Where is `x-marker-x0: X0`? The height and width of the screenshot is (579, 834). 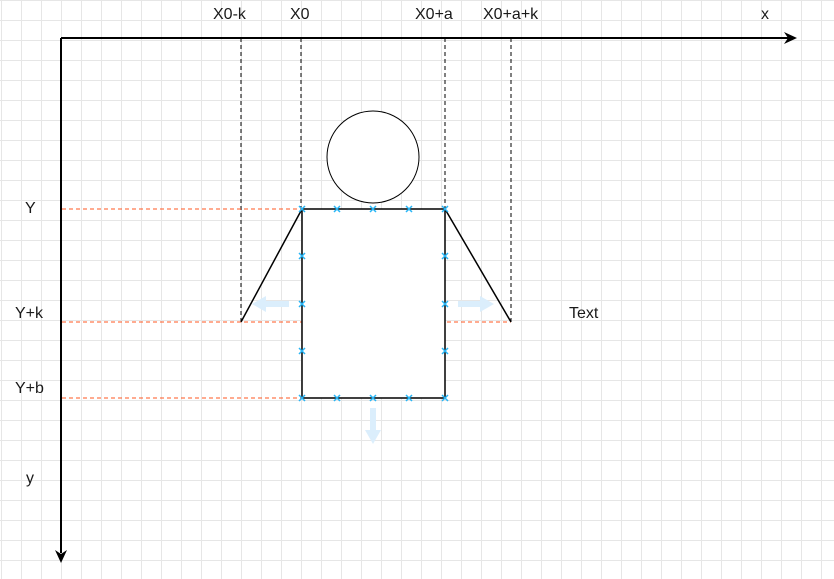
x-marker-x0: X0 is located at coordinates (300, 14).